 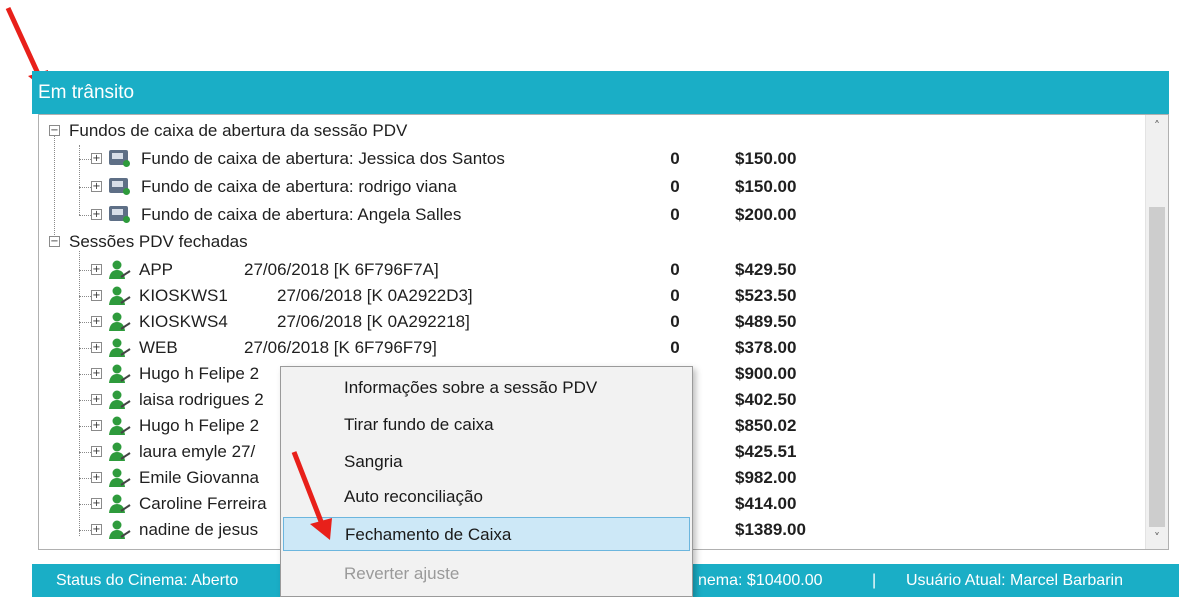 I want to click on tree-row: + WEB 27/06/2018 [K 6F796F79] 0 $378.00, so click(x=589, y=348).